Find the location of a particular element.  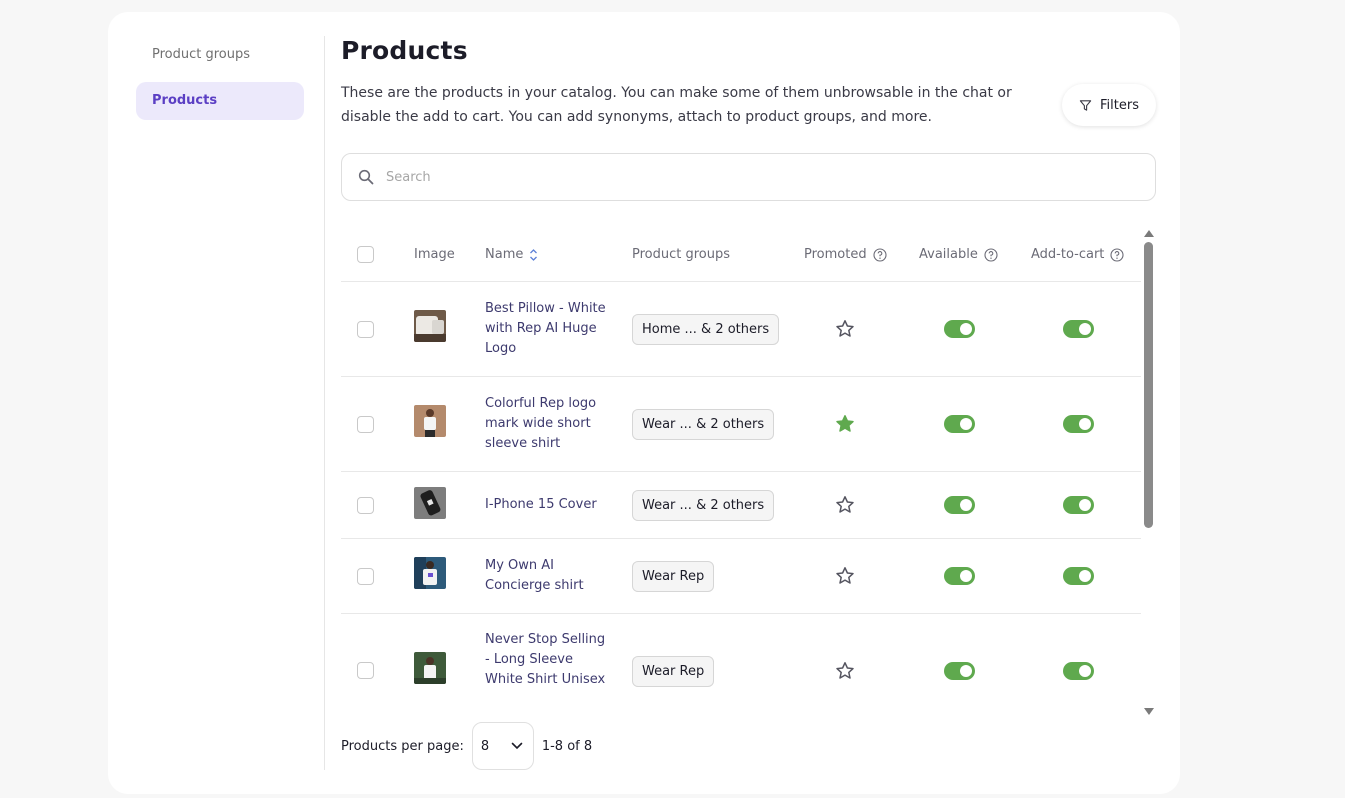

sidebar-nav: Product groups Products is located at coordinates (220, 82).